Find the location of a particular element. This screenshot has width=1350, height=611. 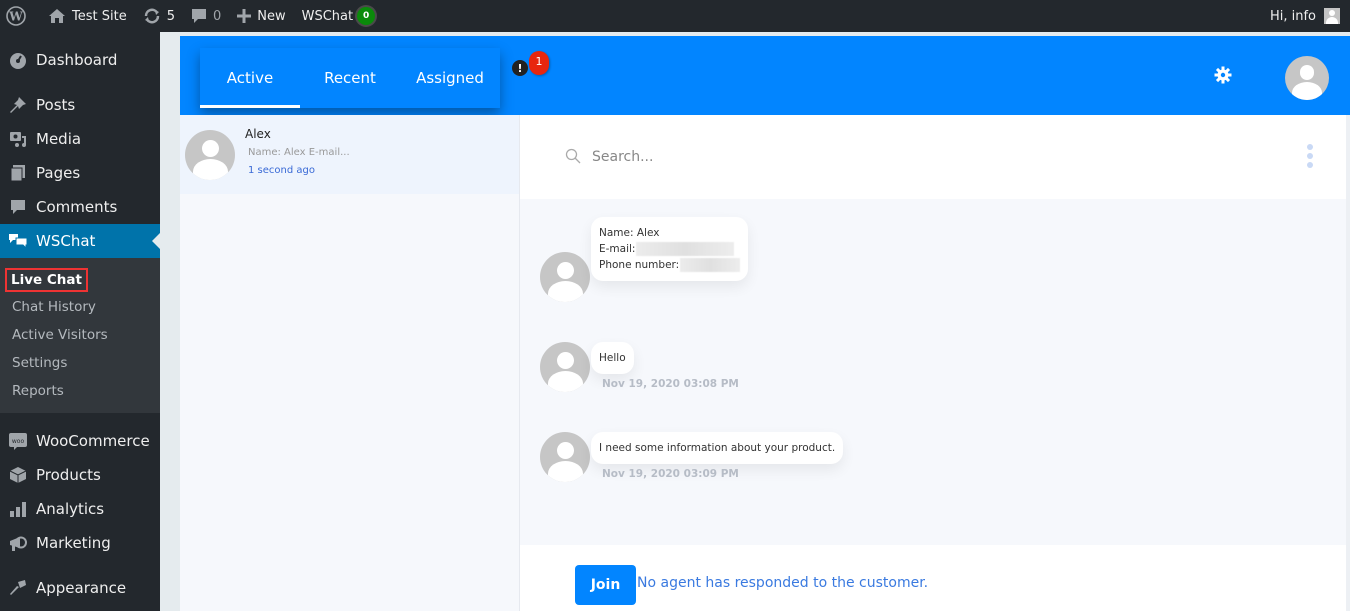

info-email-label: E-mail: is located at coordinates (617, 249).